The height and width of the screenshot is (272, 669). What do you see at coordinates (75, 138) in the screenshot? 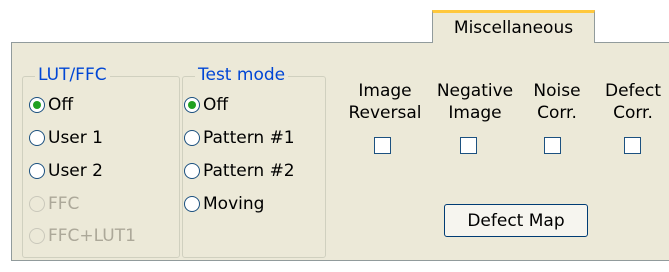
I see `lut-ffc-option-label: User 1` at bounding box center [75, 138].